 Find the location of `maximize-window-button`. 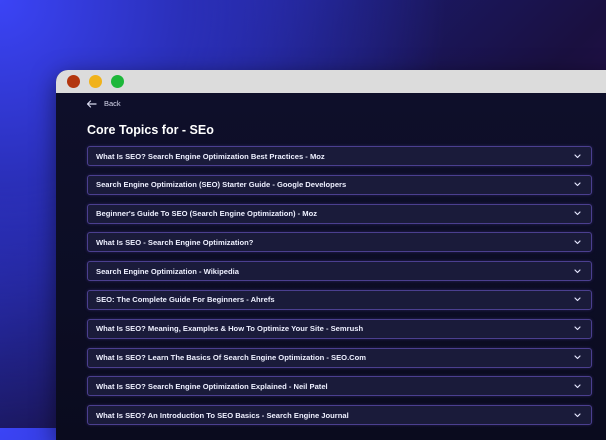

maximize-window-button is located at coordinates (117, 81).